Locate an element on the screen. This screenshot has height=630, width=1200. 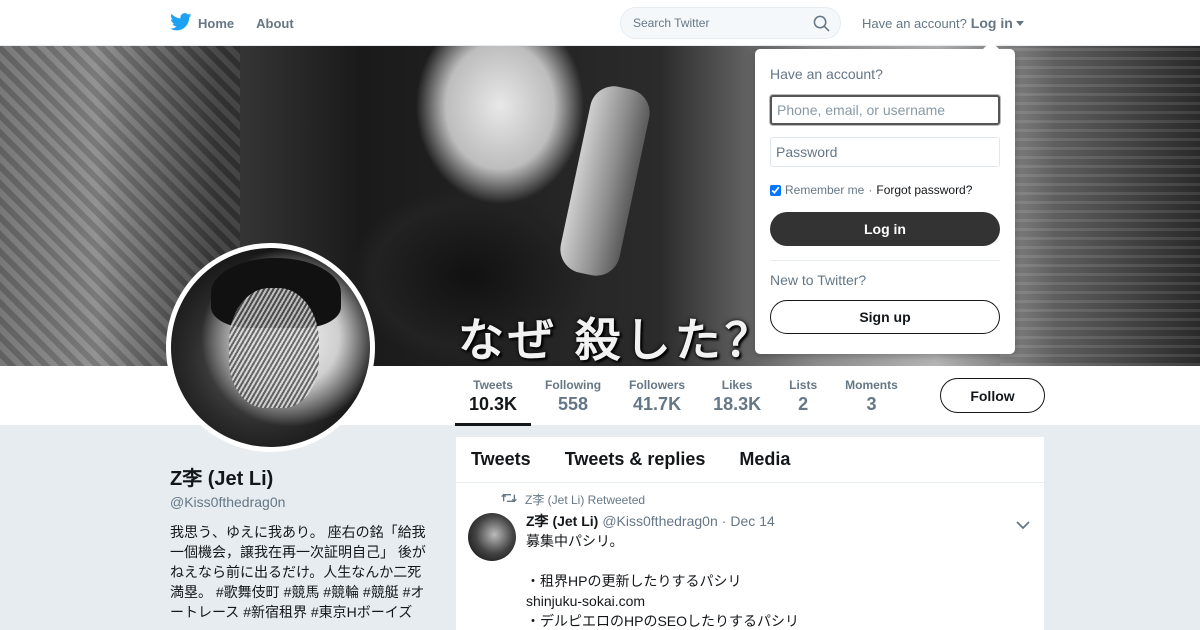
tweet-avatar is located at coordinates (492, 537).